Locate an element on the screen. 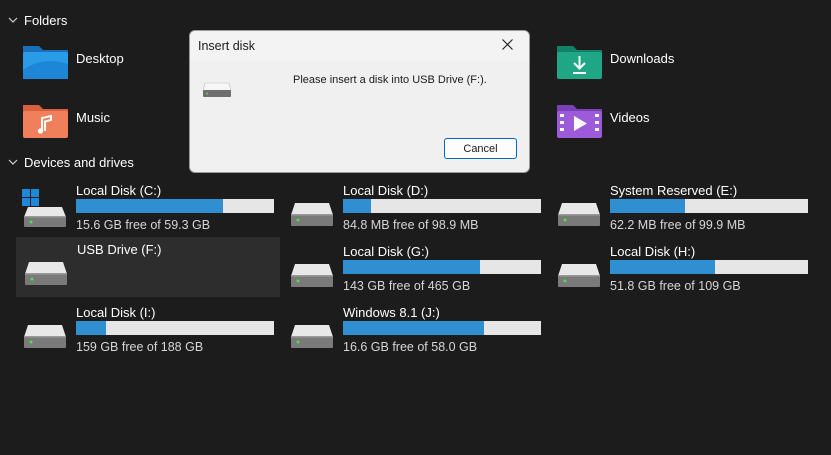  folder-downloads: Downloads is located at coordinates (615, 62).